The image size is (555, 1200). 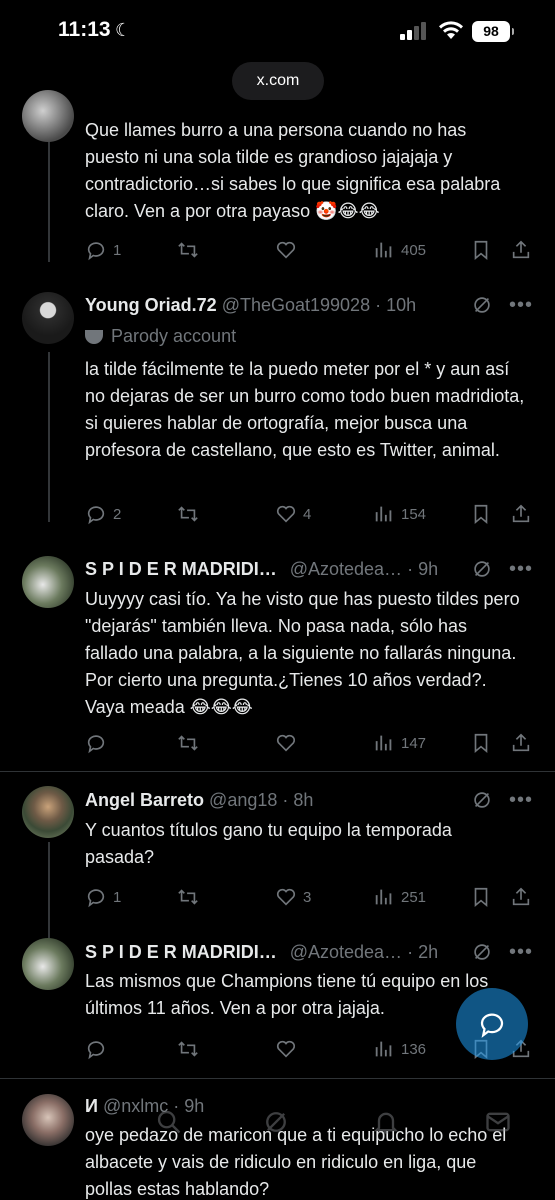 I want to click on views-count: 251, so click(x=414, y=897).